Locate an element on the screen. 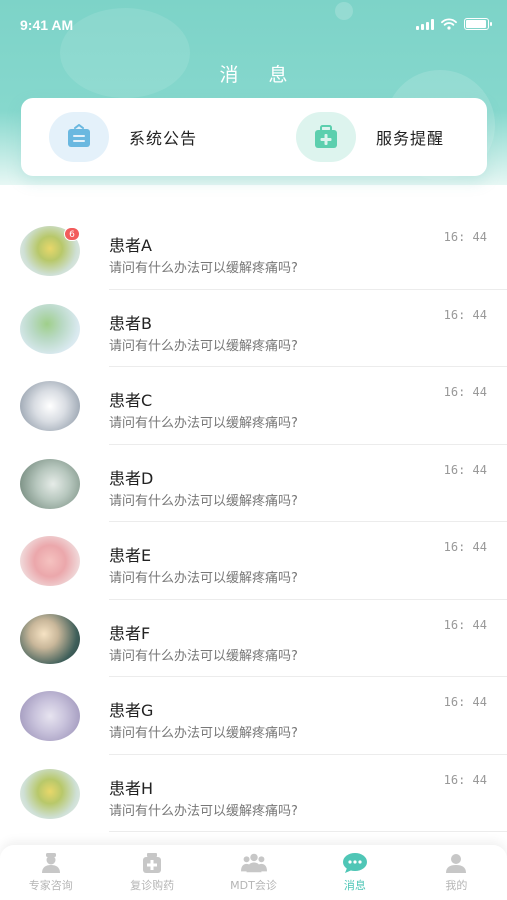 This screenshot has height=900, width=507. tab-label: MDT会诊 is located at coordinates (253, 885).